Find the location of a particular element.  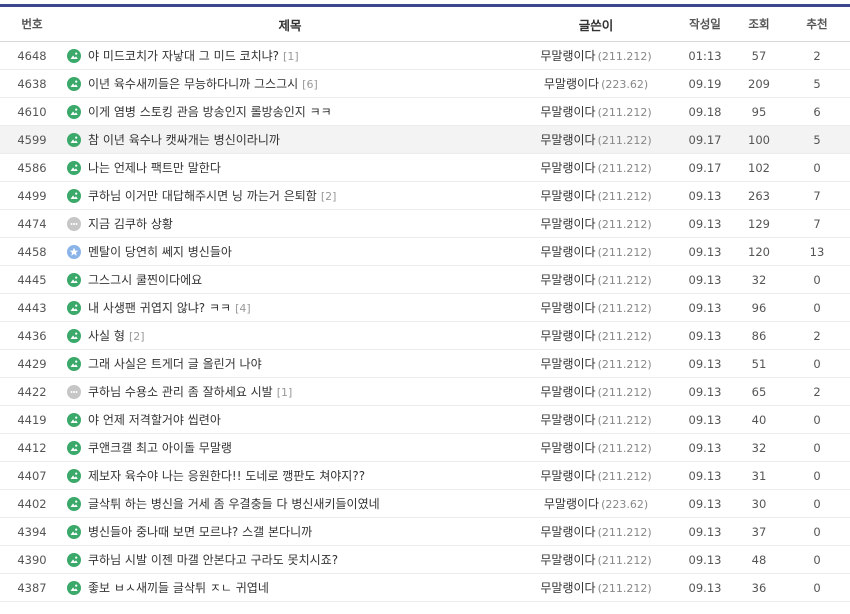

post-views: 32 is located at coordinates (759, 279).